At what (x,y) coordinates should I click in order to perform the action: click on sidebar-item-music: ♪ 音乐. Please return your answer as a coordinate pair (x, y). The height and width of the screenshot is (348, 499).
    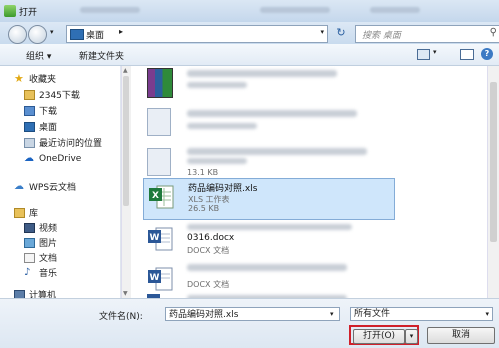
    Looking at the image, I should click on (40, 272).